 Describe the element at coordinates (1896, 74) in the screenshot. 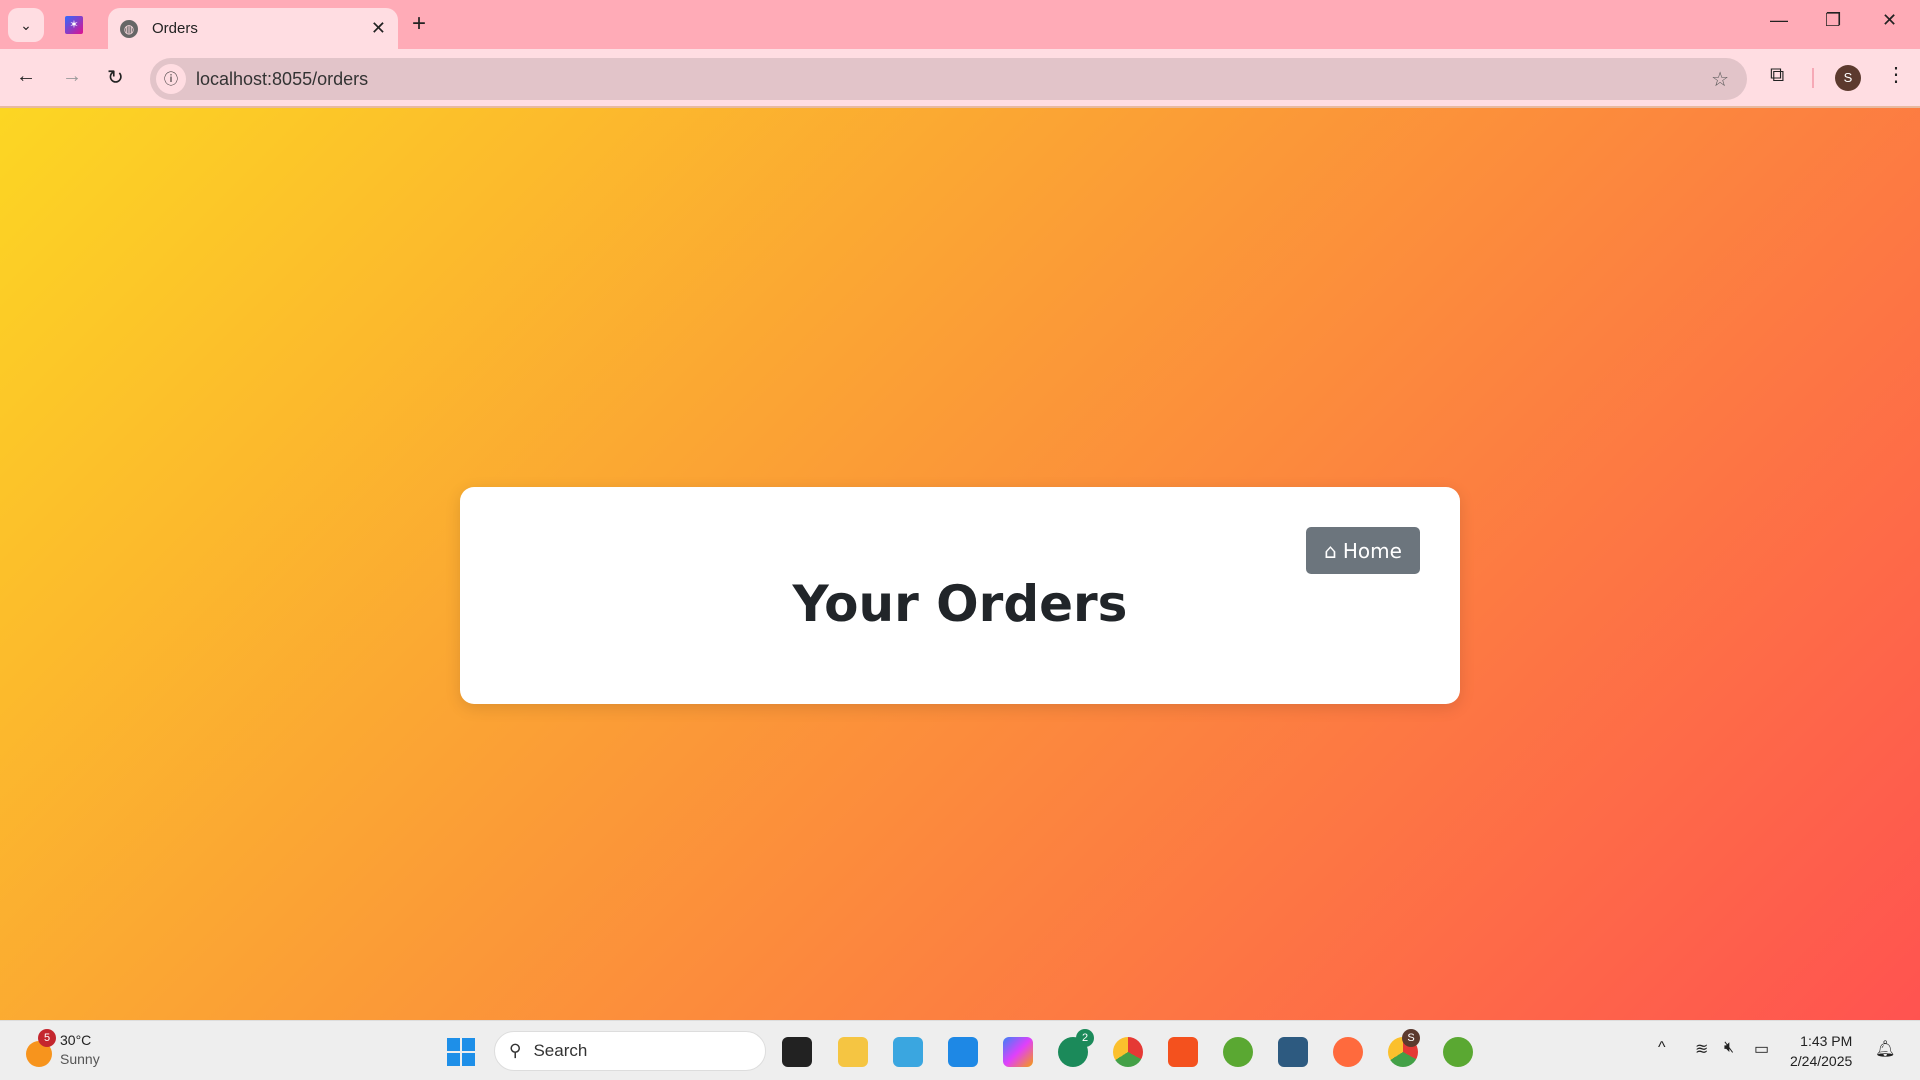

I see `browser-menu-icon: ⋮` at that location.